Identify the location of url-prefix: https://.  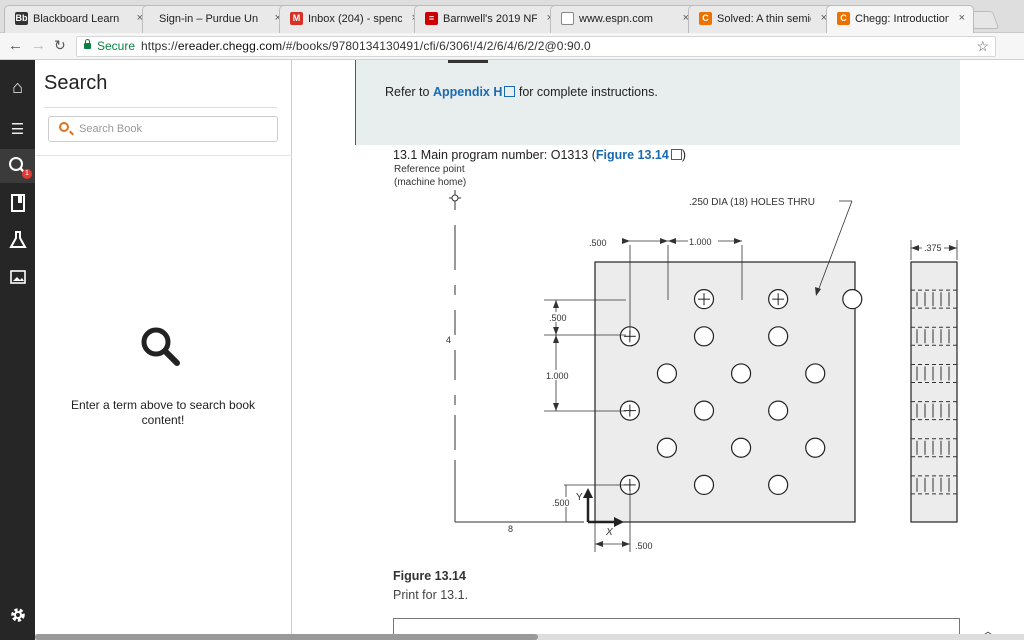
(159, 46).